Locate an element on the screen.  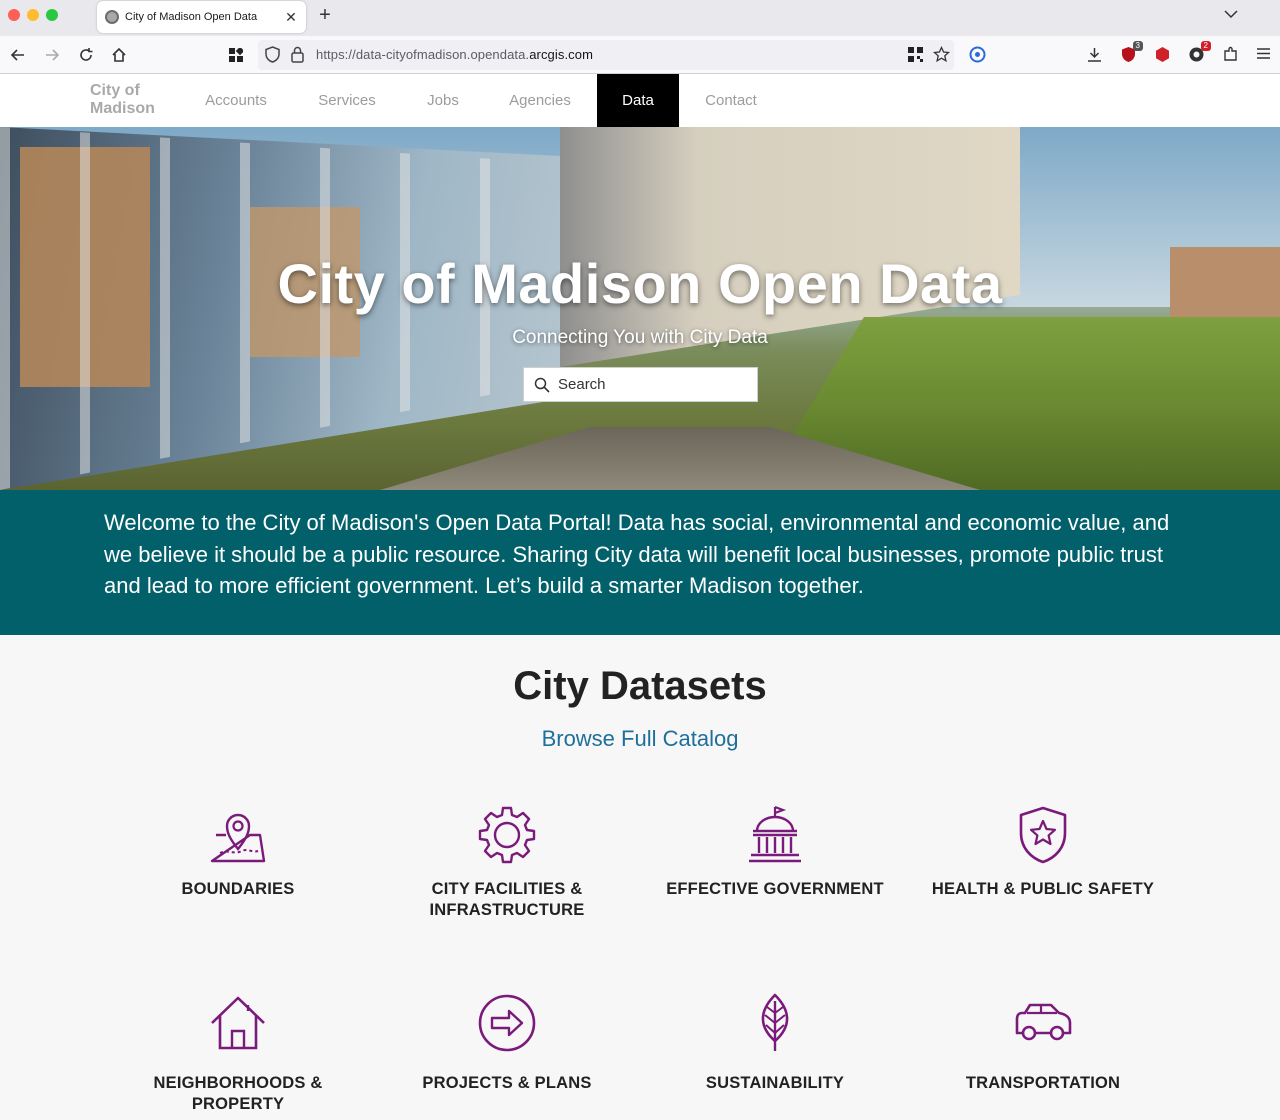
forward-arrow-icon is located at coordinates (52, 55).